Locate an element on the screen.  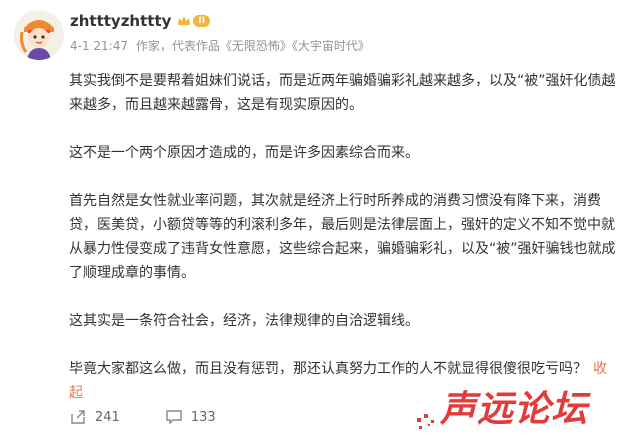
comment-count: 133 is located at coordinates (203, 417).